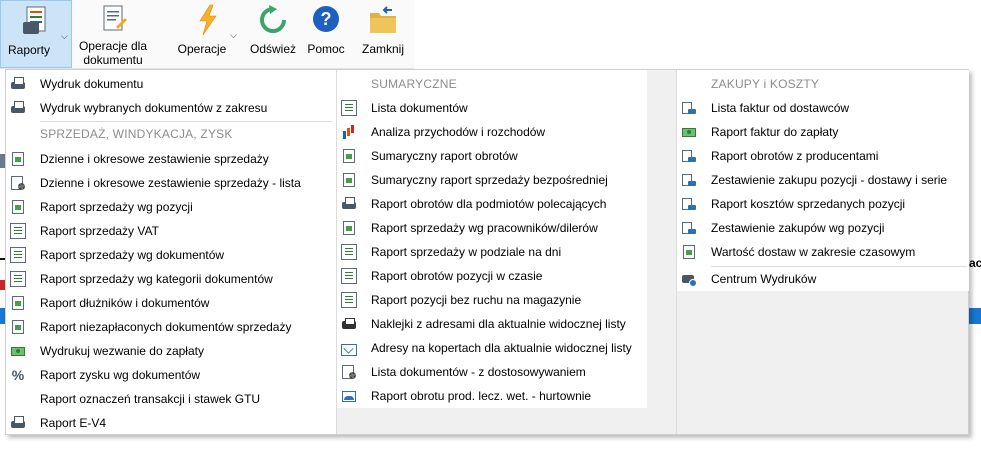 This screenshot has width=981, height=450. I want to click on print-globe-icon, so click(689, 279).